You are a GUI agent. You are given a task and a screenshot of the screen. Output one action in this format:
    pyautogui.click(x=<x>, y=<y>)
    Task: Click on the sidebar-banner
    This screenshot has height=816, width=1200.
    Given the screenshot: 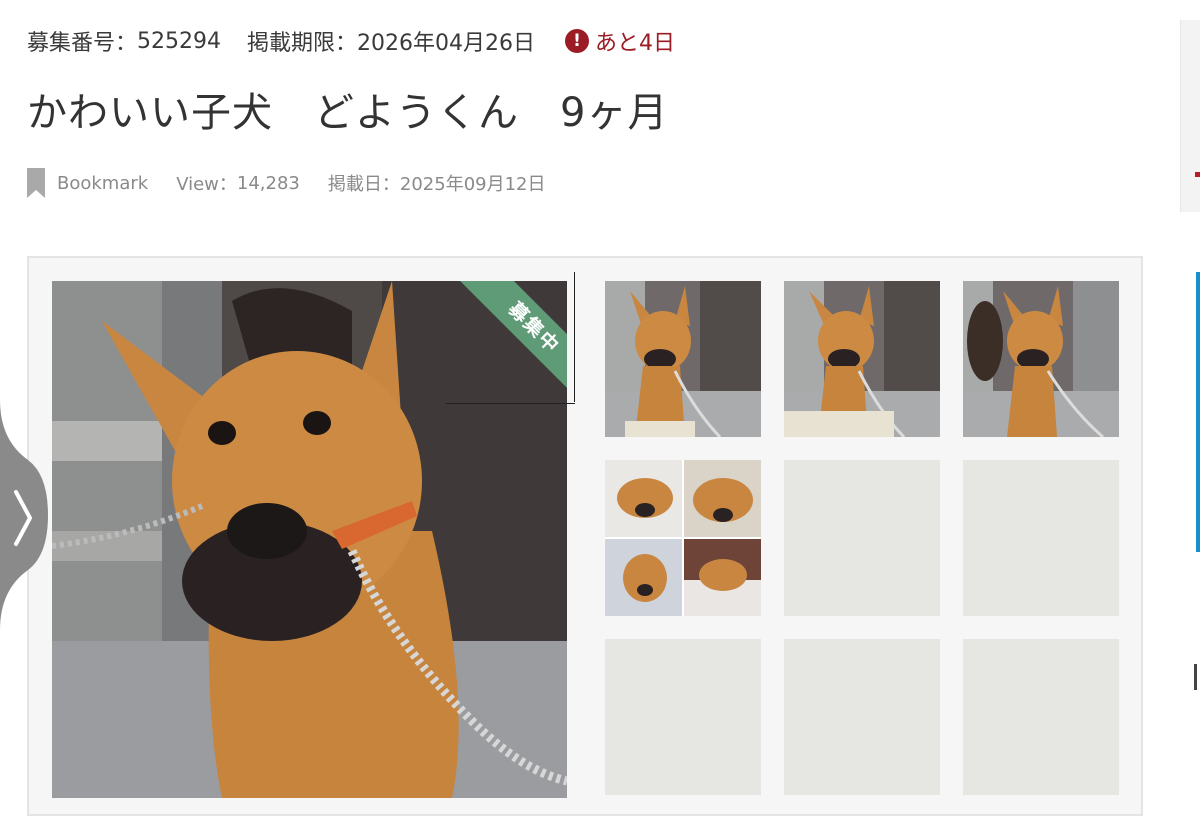 What is the action you would take?
    pyautogui.click(x=1198, y=412)
    